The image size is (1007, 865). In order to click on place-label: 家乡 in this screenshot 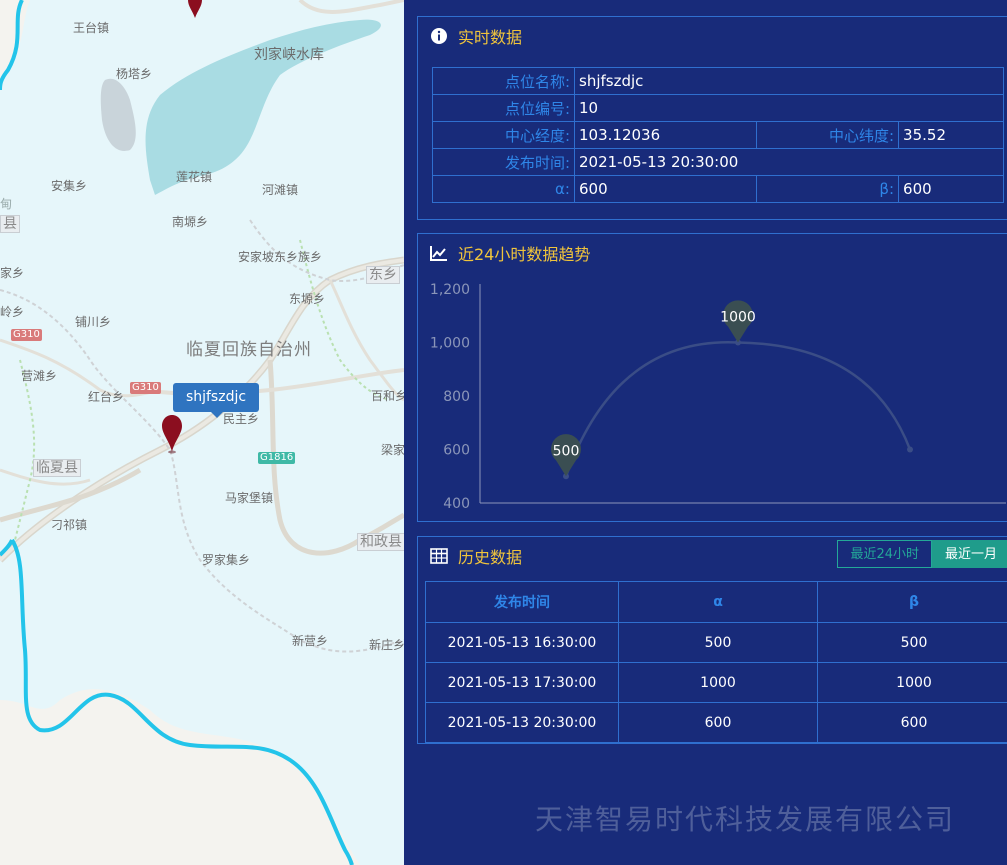, I will do `click(12, 273)`.